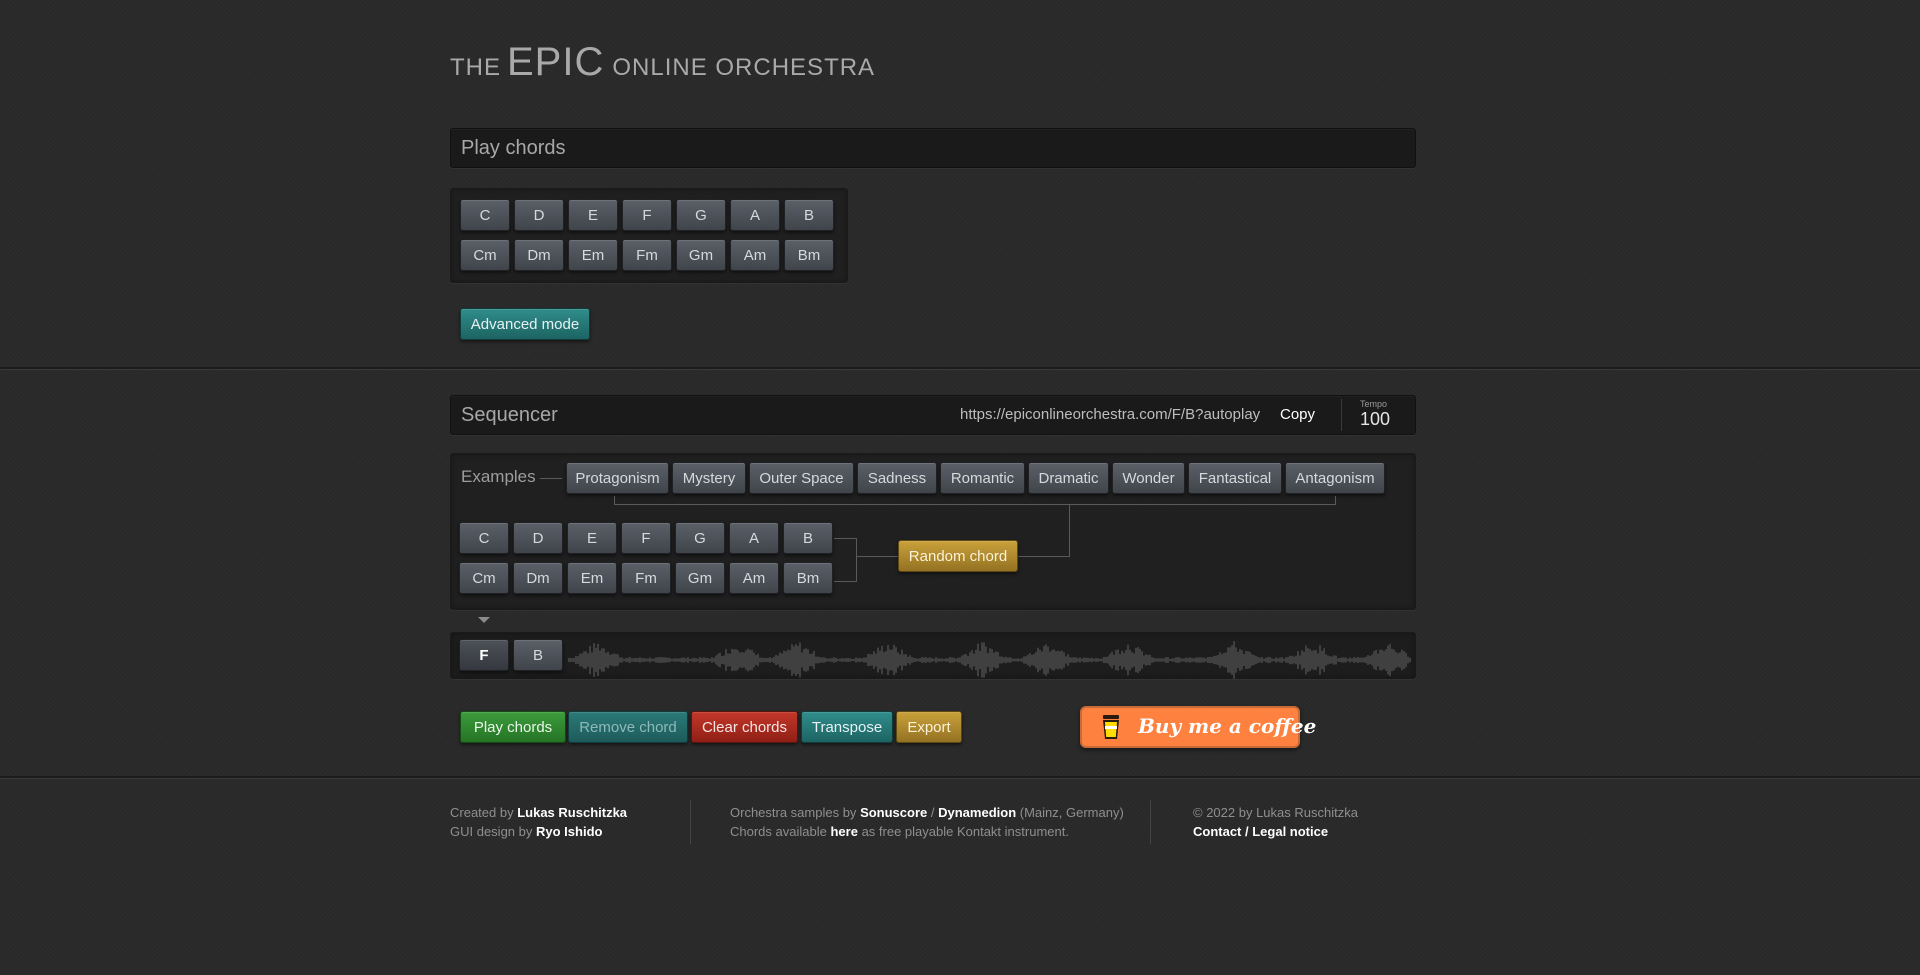 This screenshot has height=975, width=1920. Describe the element at coordinates (513, 727) in the screenshot. I see `play-chords-button: Play chords` at that location.